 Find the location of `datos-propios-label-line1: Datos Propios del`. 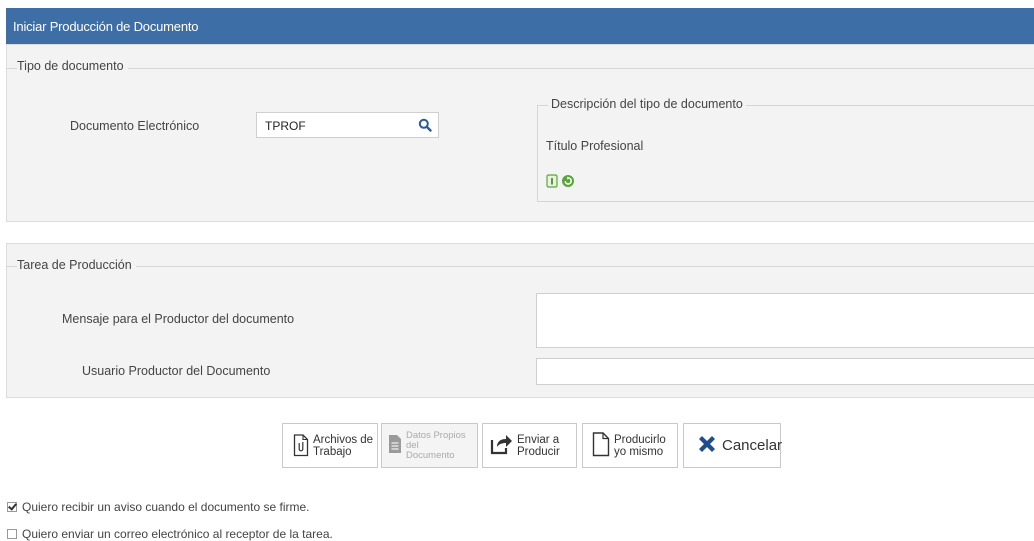

datos-propios-label-line1: Datos Propios del is located at coordinates (436, 440).